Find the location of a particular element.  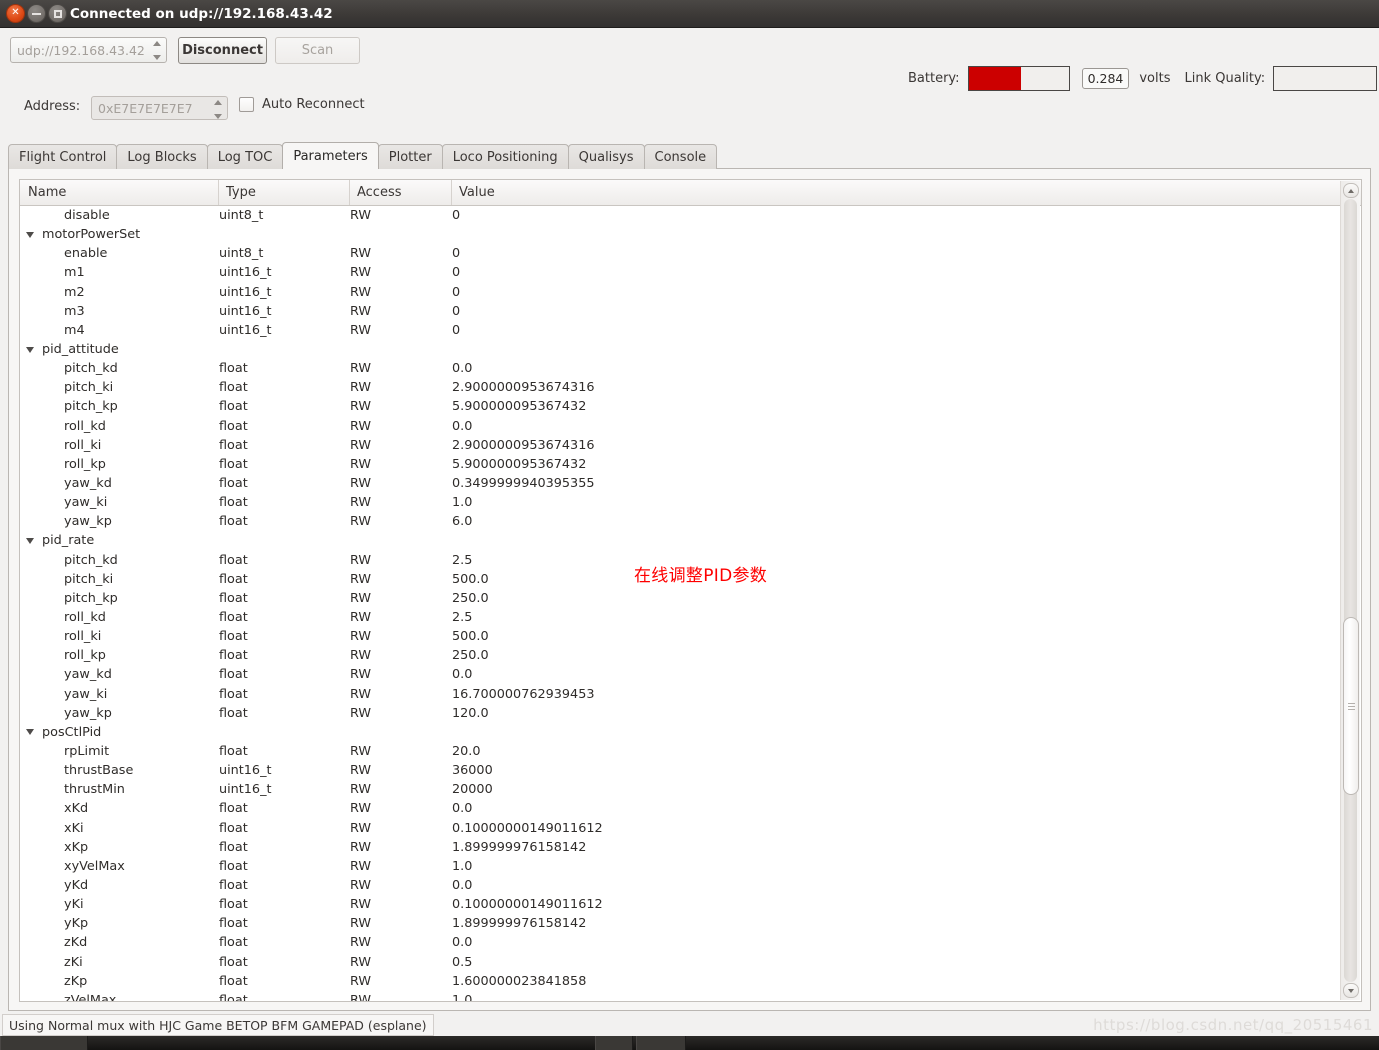

table-row: rpLimit float RW 20.0 is located at coordinates (690, 751).